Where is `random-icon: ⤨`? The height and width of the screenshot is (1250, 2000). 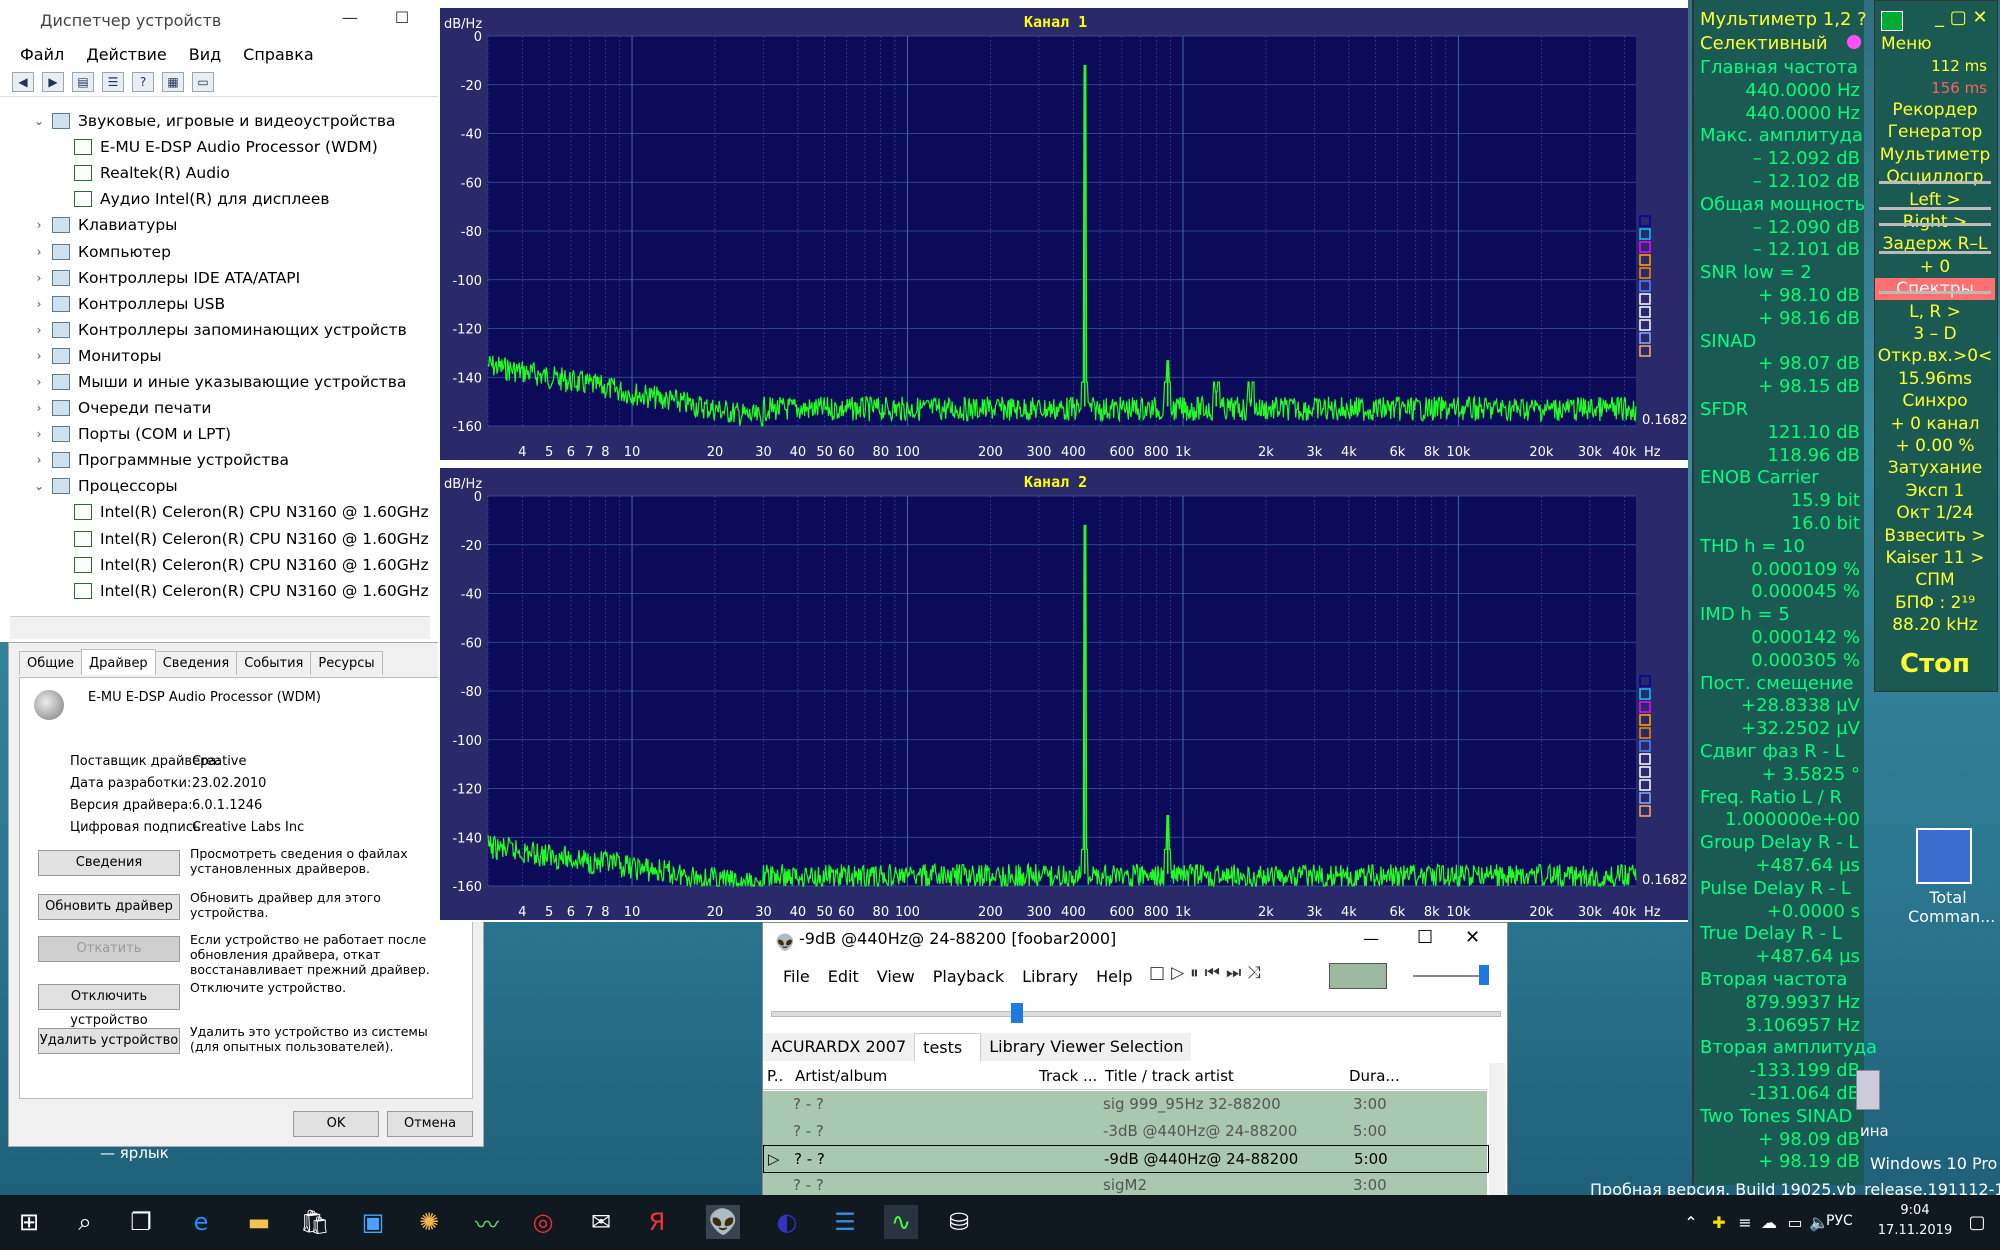
random-icon: ⤨ is located at coordinates (1254, 973).